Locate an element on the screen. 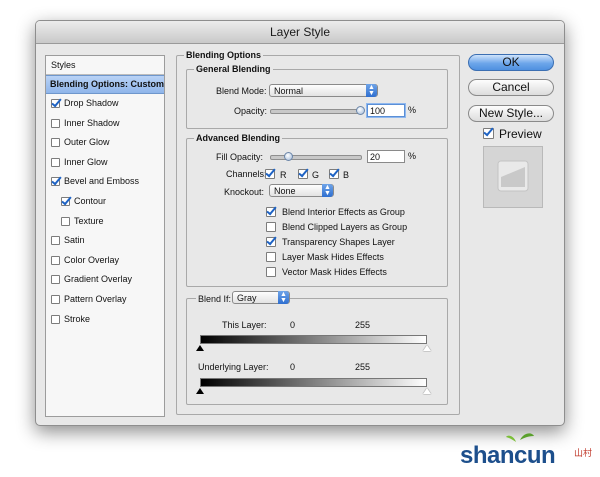  style-item-texture: Texture is located at coordinates (105, 222).